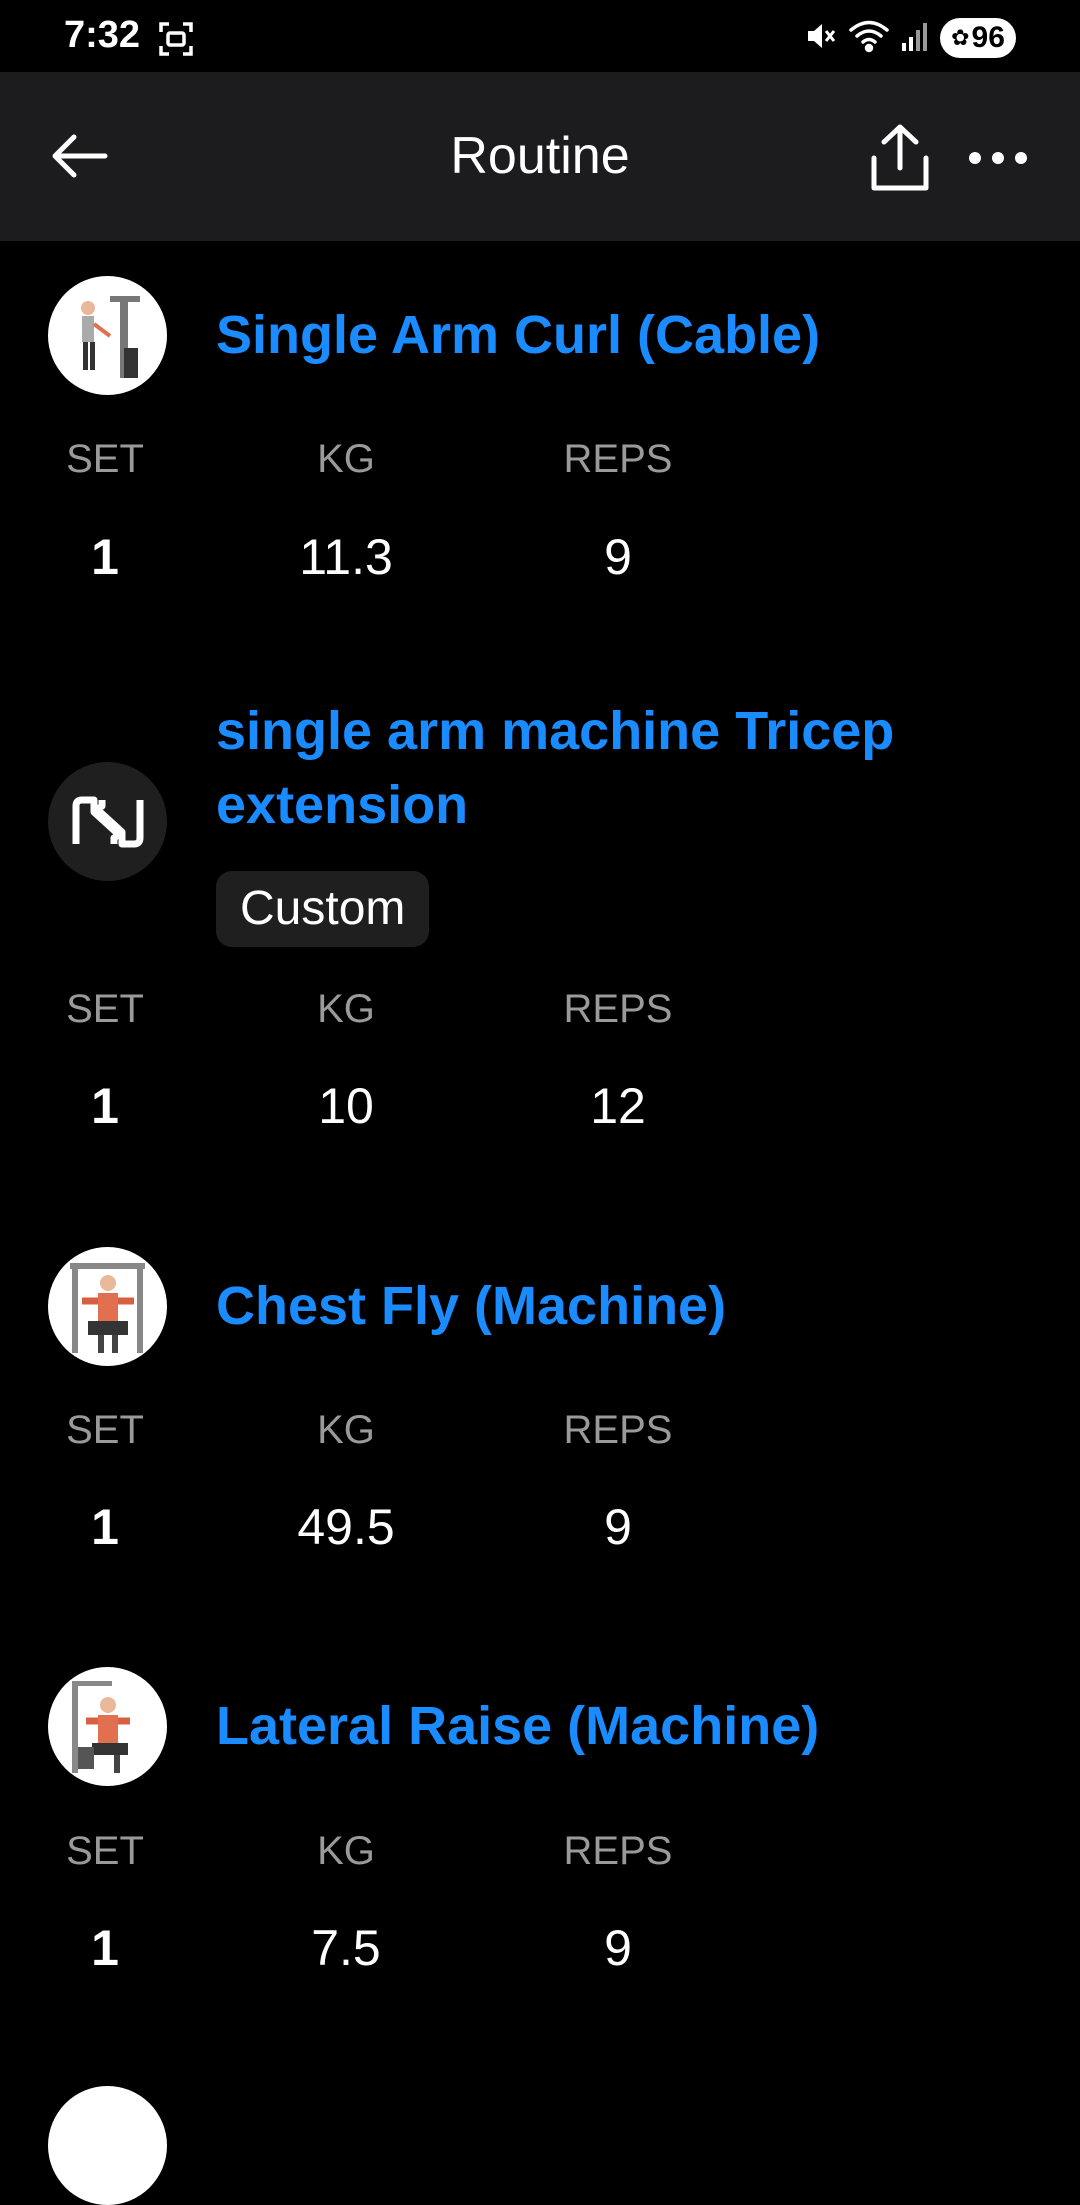  What do you see at coordinates (988, 37) in the screenshot?
I see `battery-level: 96` at bounding box center [988, 37].